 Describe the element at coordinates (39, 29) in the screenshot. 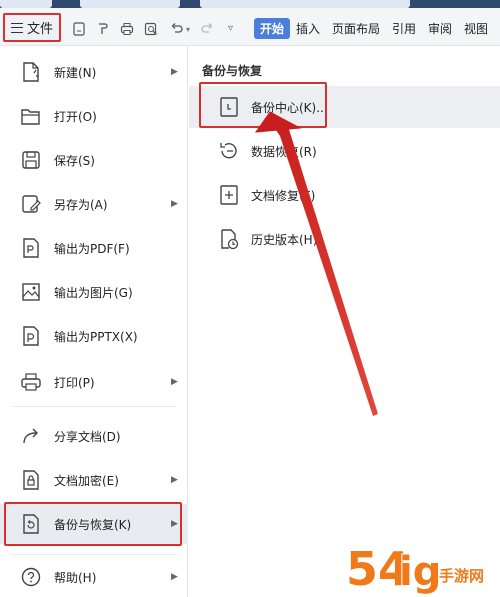

I see `file-menu-label: 文件` at that location.